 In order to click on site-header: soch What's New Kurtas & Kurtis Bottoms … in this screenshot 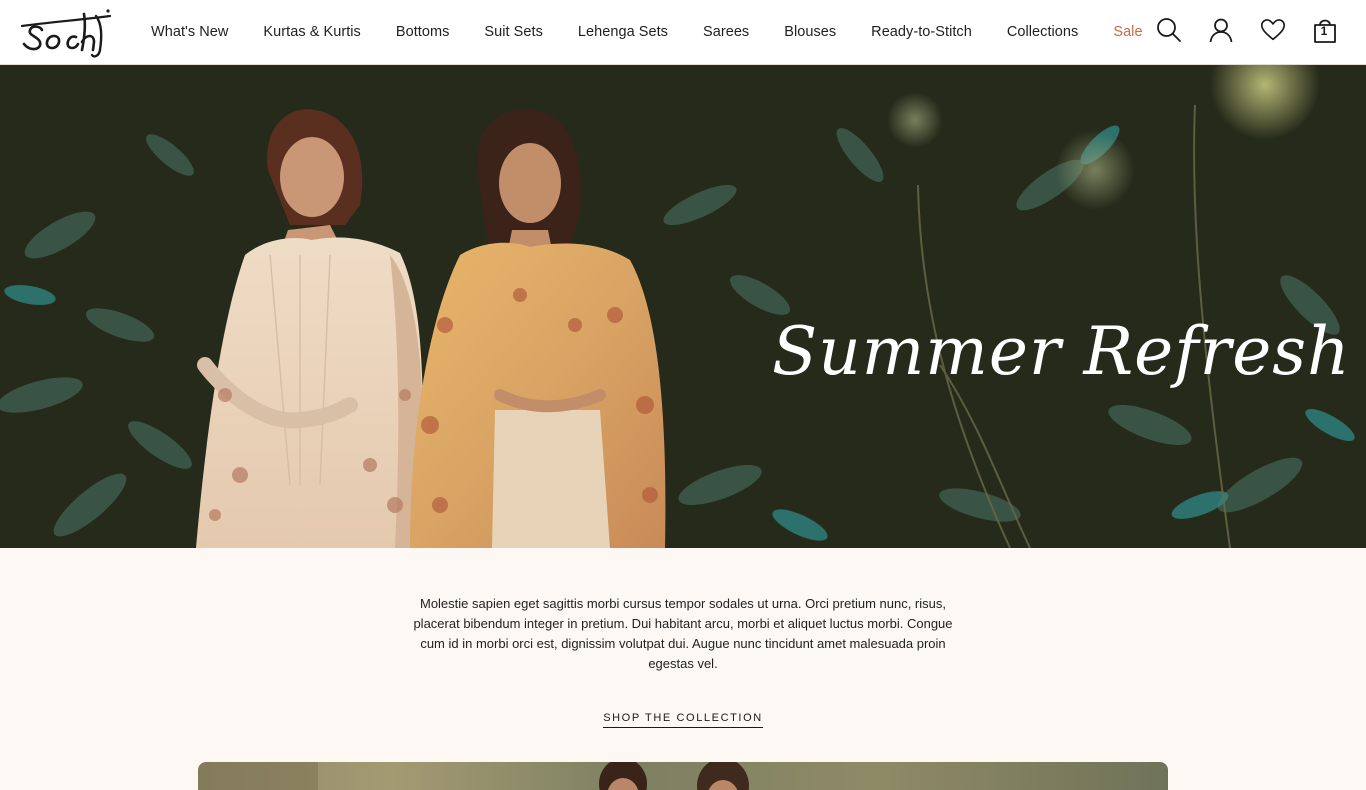, I will do `click(683, 32)`.